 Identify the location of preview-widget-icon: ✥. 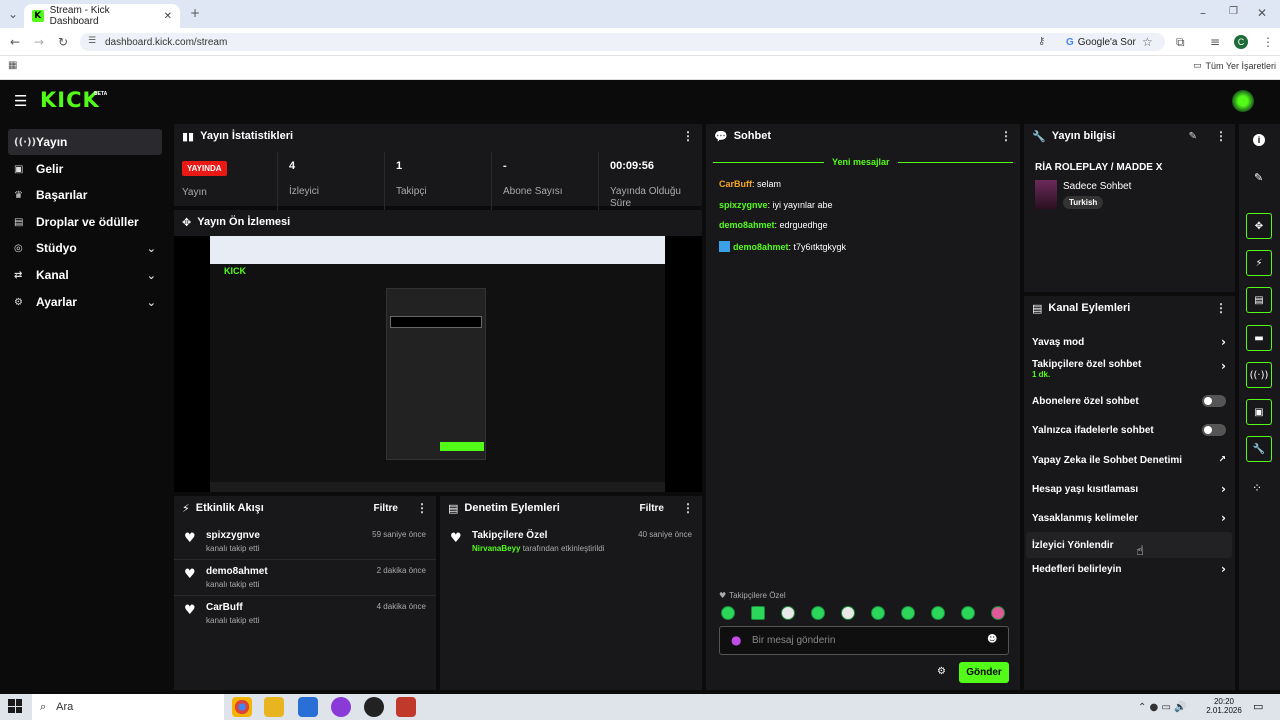
(1259, 226).